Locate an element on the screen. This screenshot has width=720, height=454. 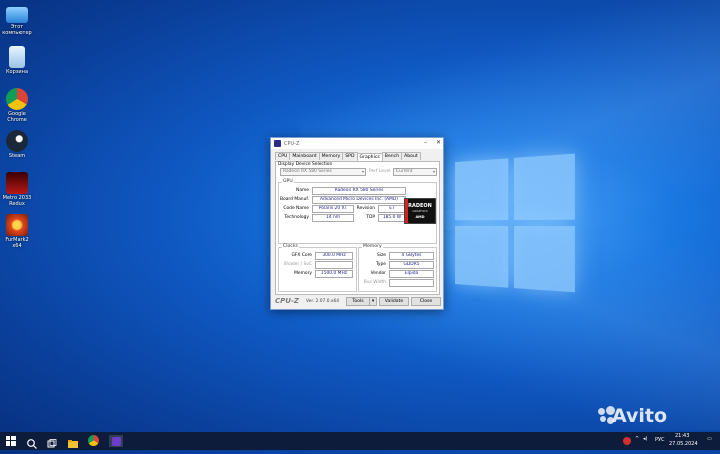
bus-width-value is located at coordinates (411, 283).